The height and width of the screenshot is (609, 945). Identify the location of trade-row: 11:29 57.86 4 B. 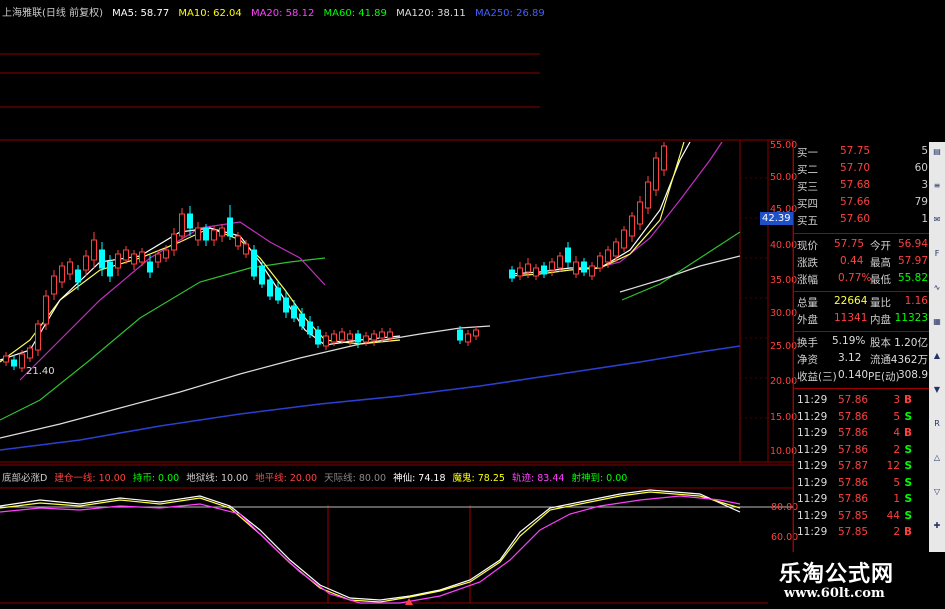
(862, 435).